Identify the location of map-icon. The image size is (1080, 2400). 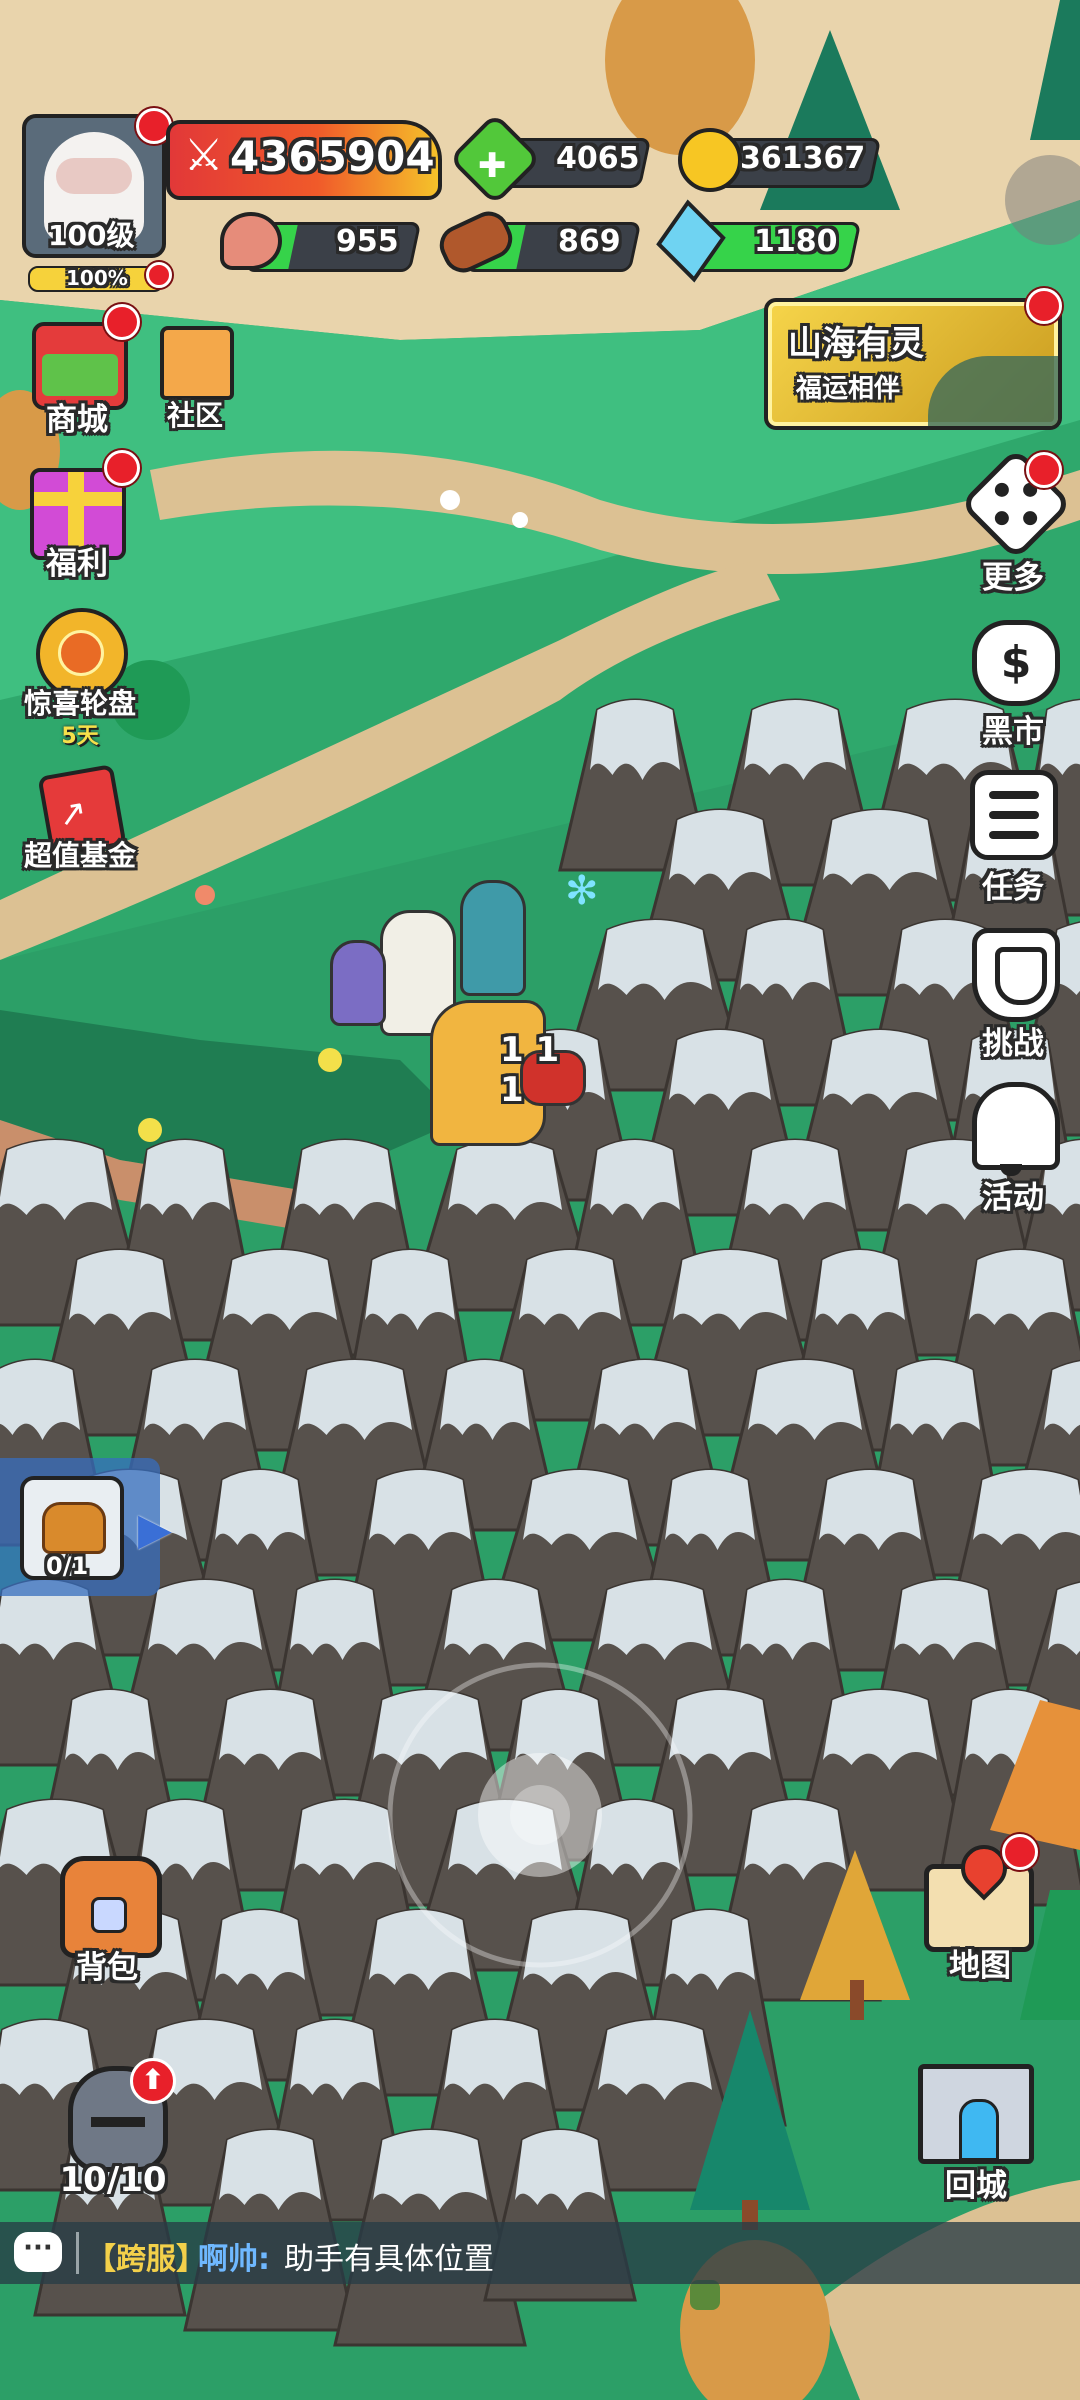
(979, 1893).